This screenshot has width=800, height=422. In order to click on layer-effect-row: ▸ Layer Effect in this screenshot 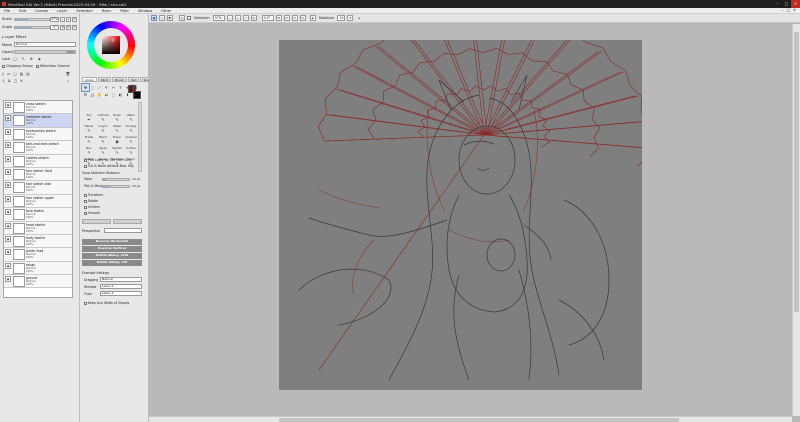, I will do `click(14, 37)`.